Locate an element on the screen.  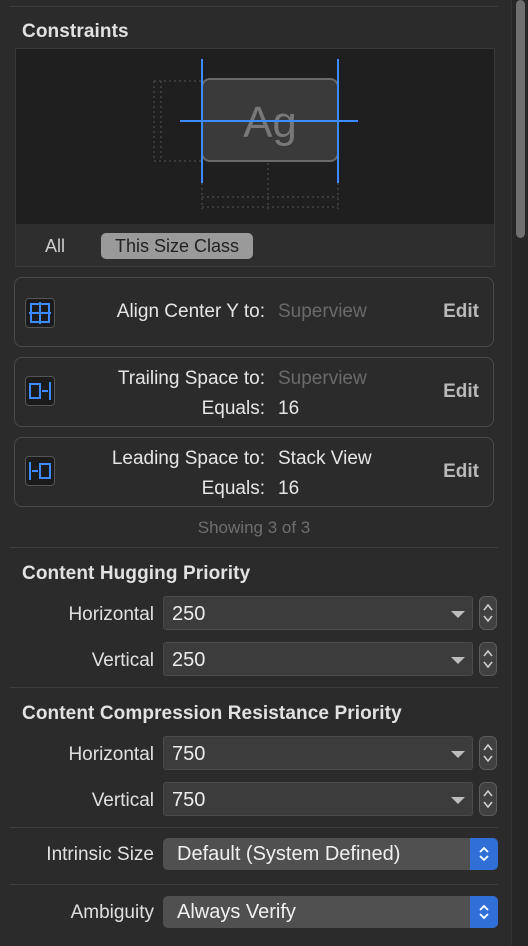
ambiguity-popup: Always Verify is located at coordinates (330, 912).